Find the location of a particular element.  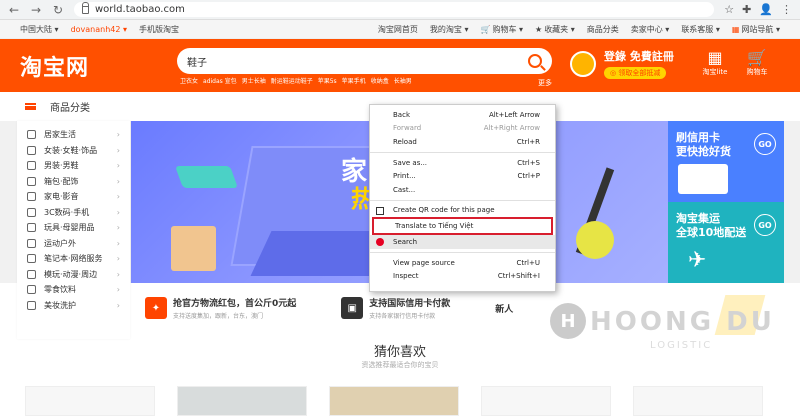

sidebar-item-beauty: 美妆洗护 › is located at coordinates (73, 306).